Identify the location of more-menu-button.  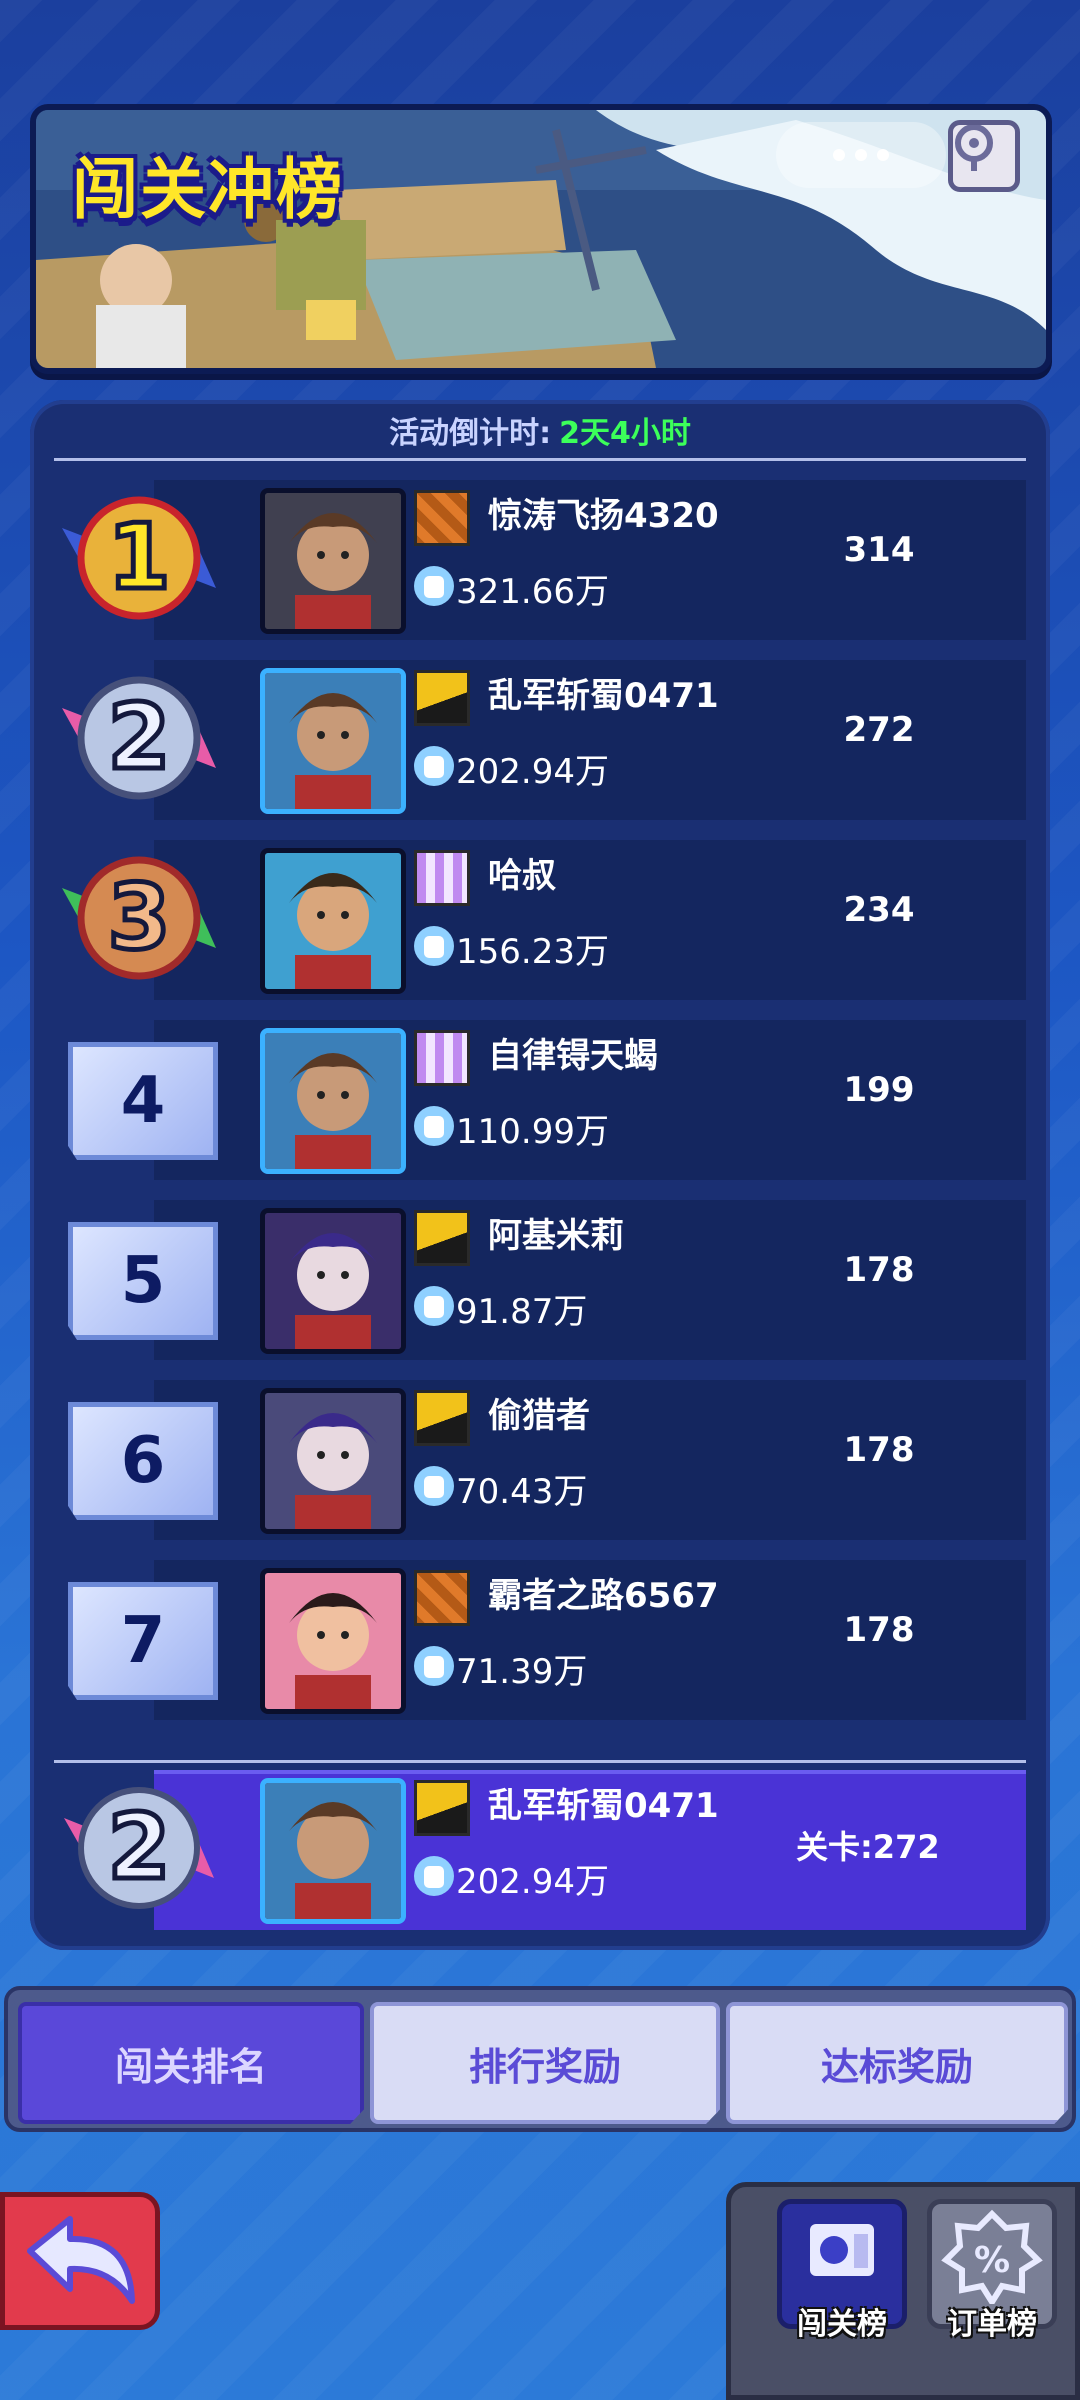
(861, 155).